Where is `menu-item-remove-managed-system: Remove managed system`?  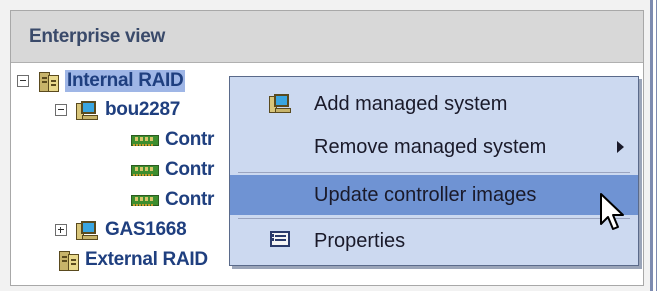
menu-item-remove-managed-system: Remove managed system is located at coordinates (434, 147).